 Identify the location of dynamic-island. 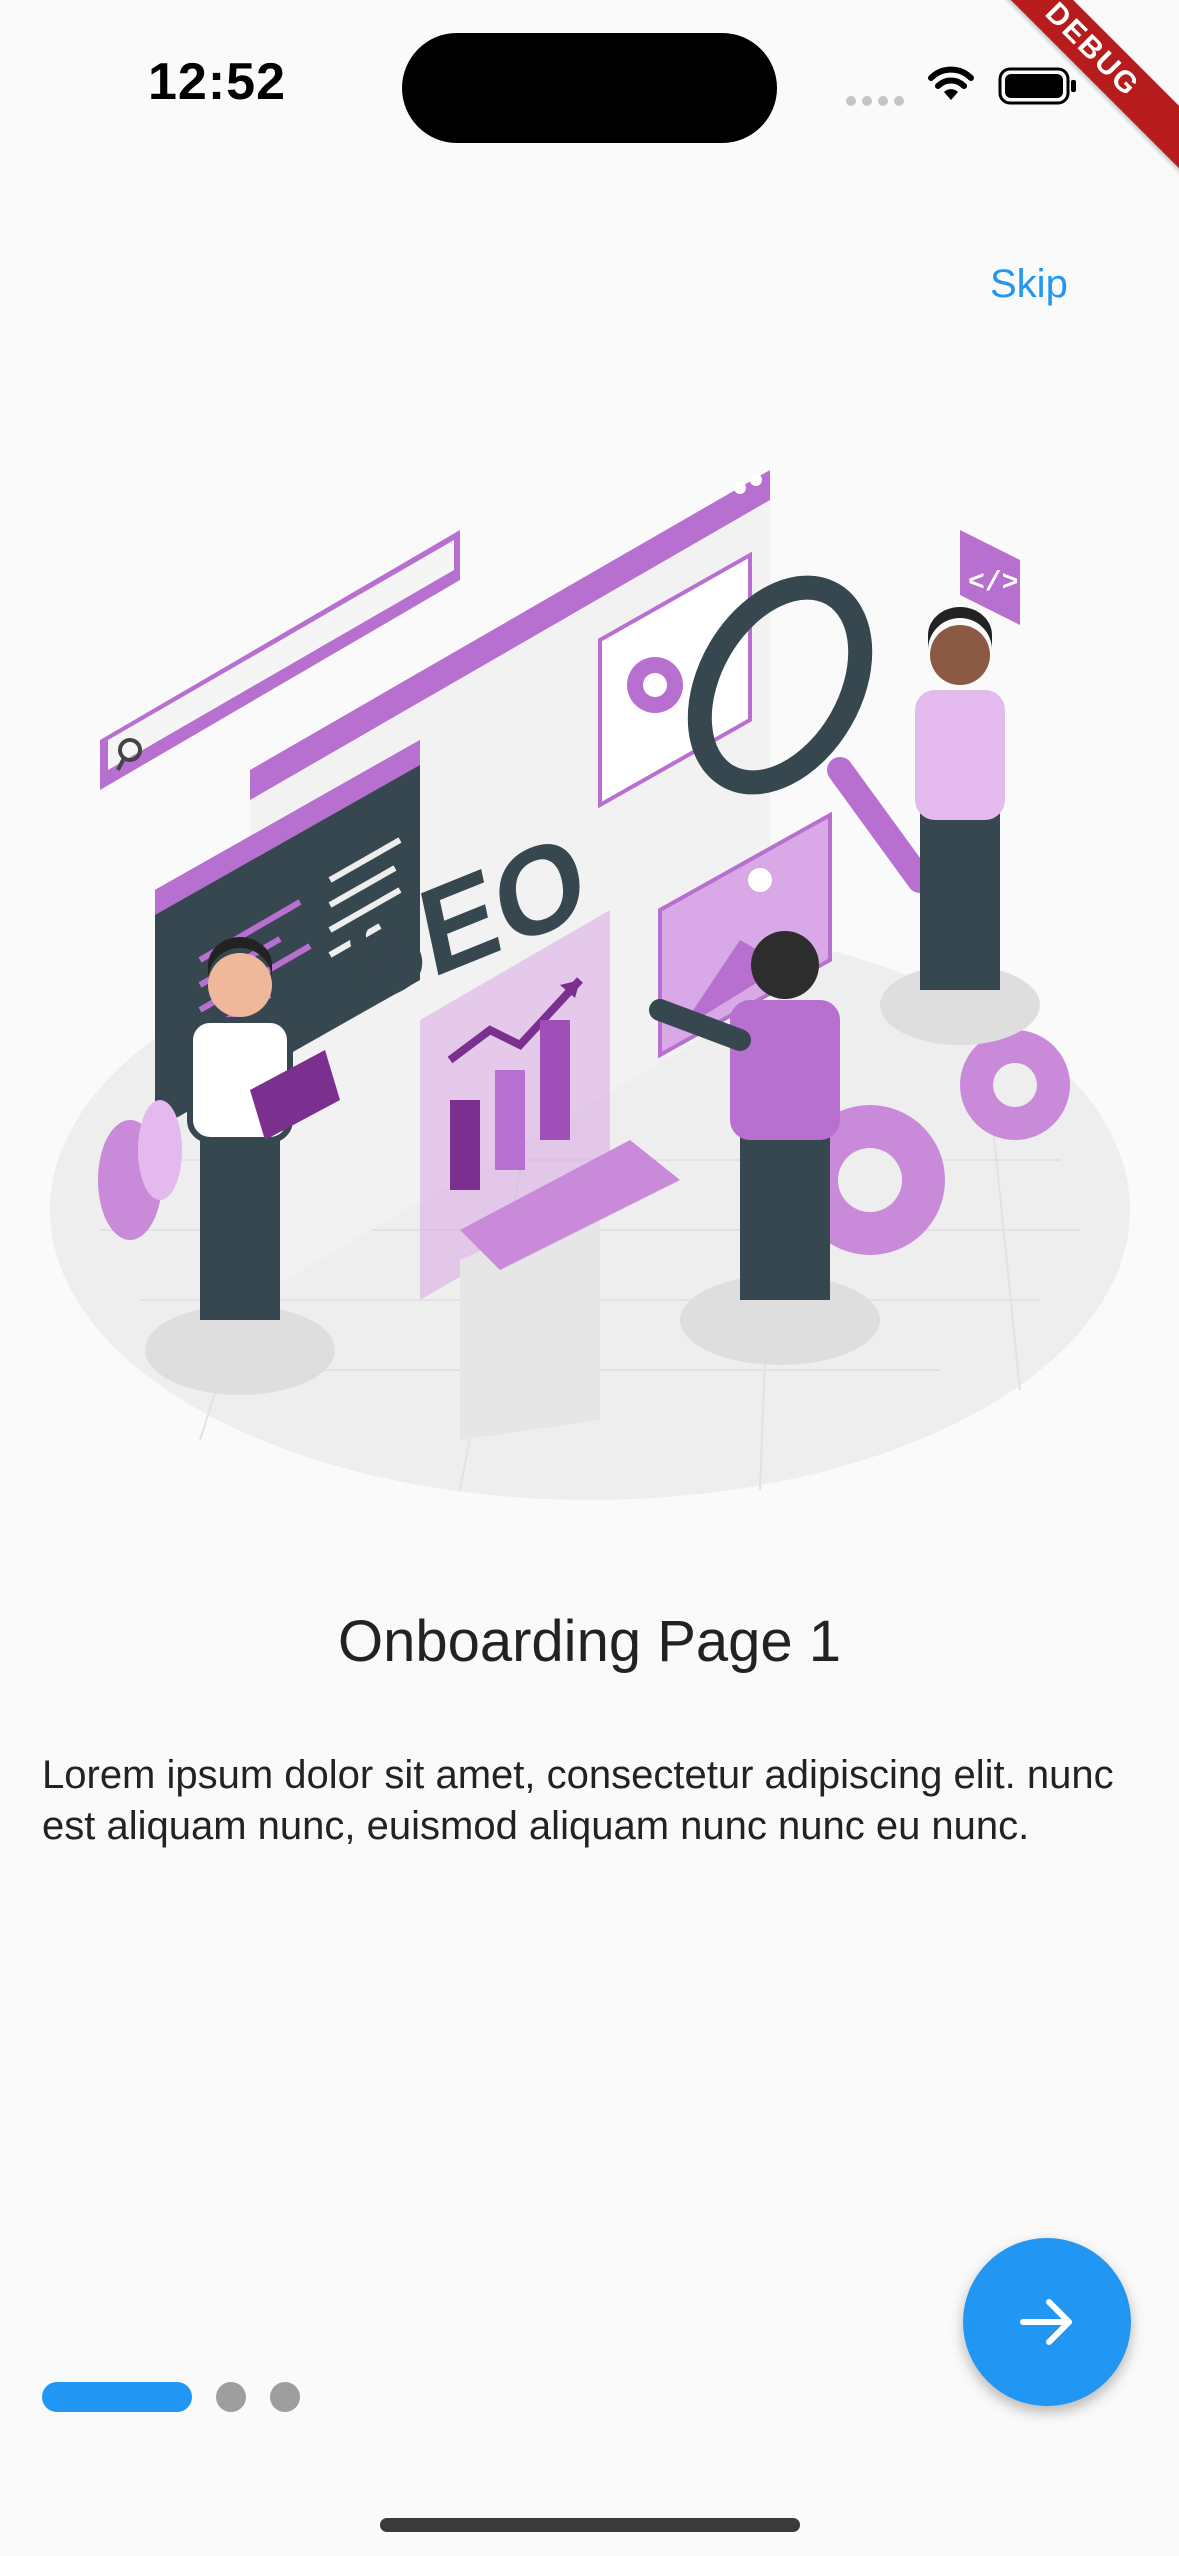
(589, 88).